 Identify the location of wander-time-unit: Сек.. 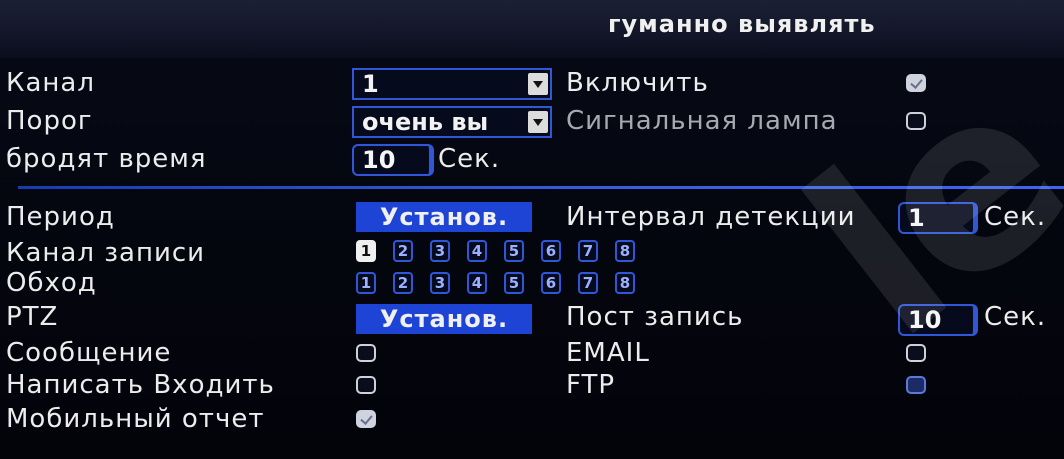
(469, 159).